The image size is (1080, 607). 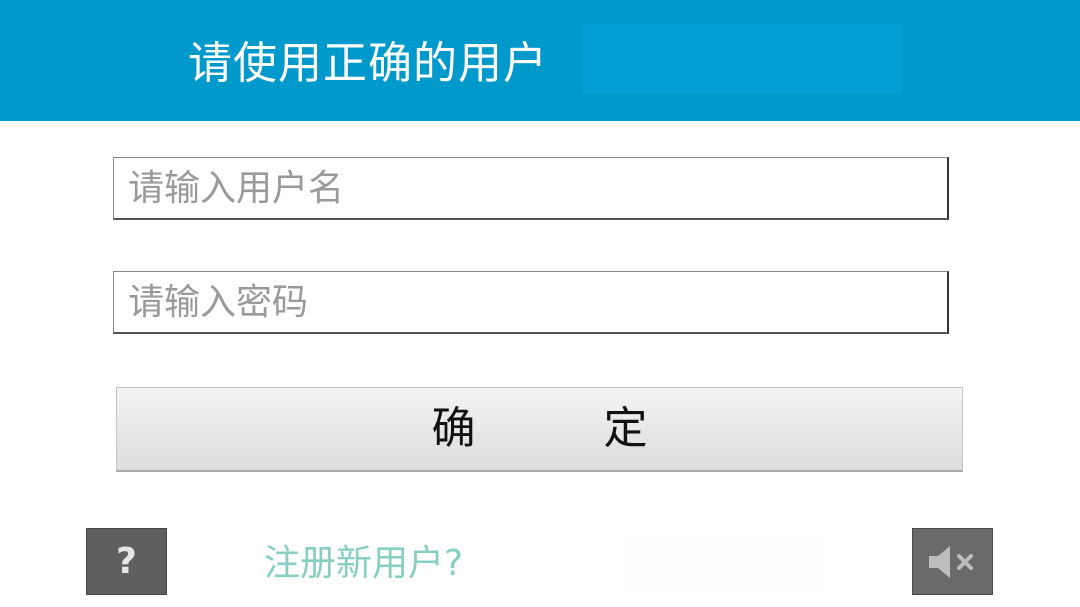 I want to click on password-field, so click(x=531, y=302).